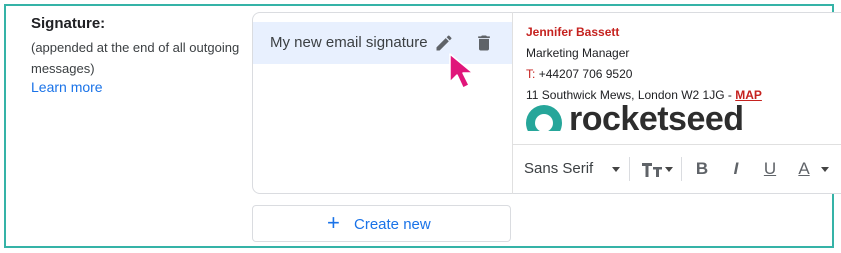 The image size is (841, 253). I want to click on preview-map-link: MAP, so click(748, 95).